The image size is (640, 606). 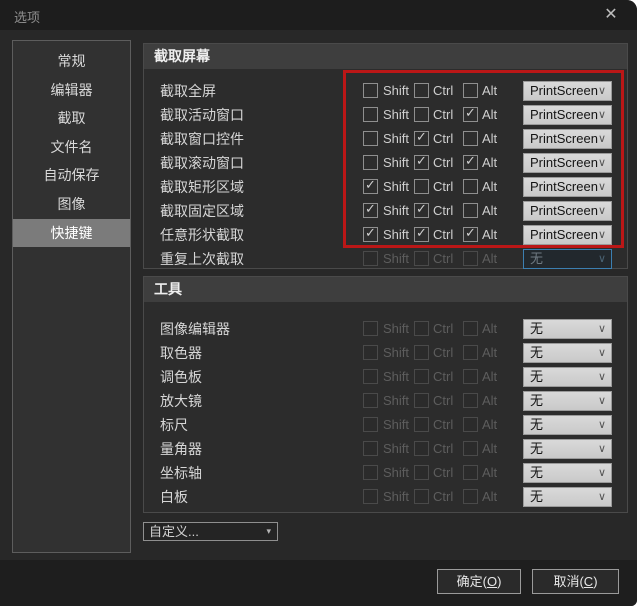 What do you see at coordinates (181, 449) in the screenshot?
I see `hotkey-row-label: 量角器` at bounding box center [181, 449].